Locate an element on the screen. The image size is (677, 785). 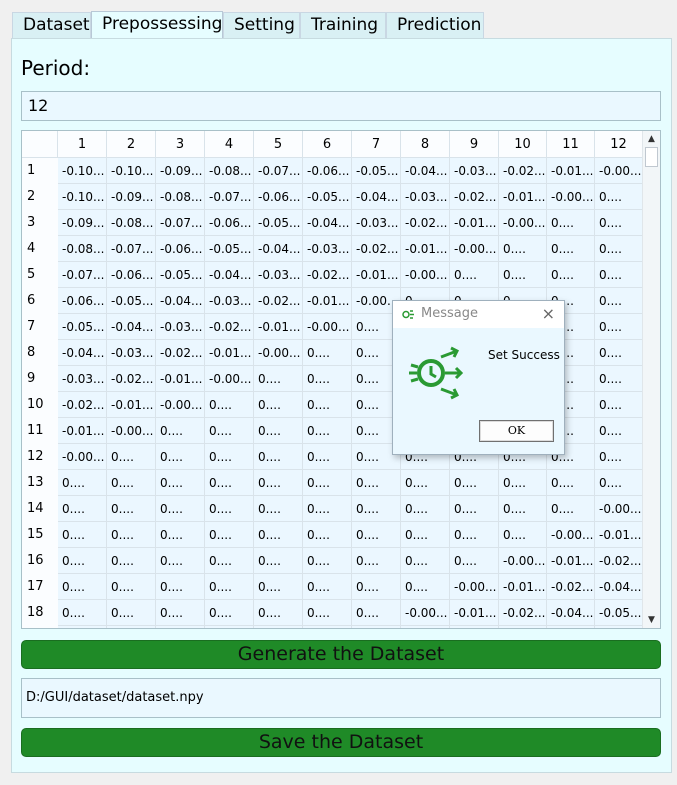
row-header: 10 is located at coordinates (40, 405).